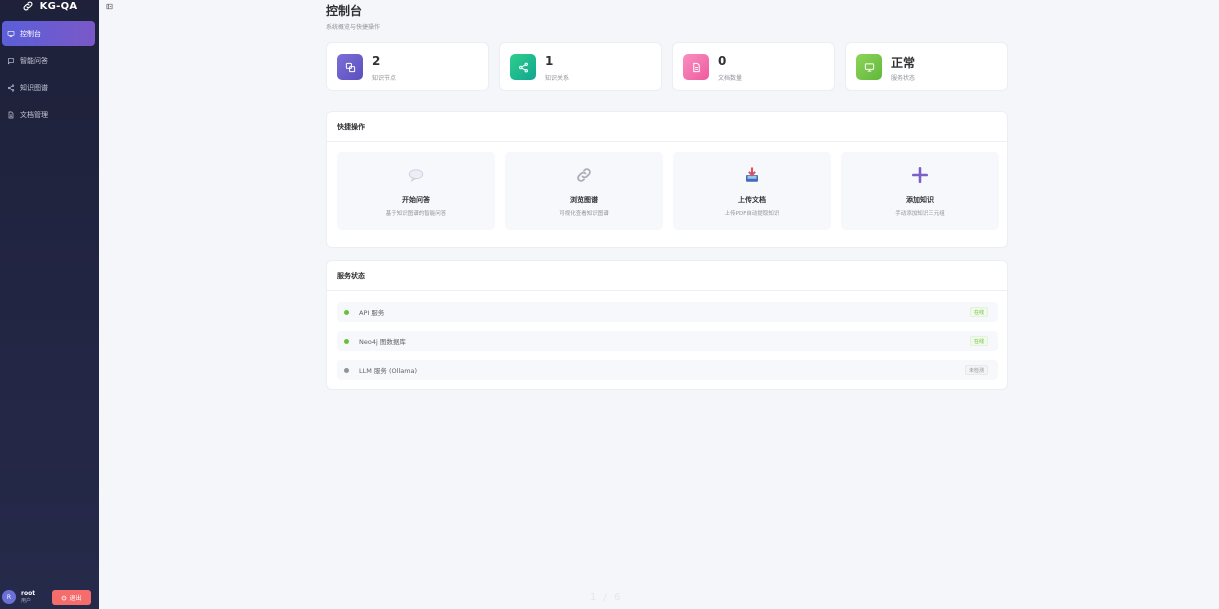  I want to click on stat-label: 文档数量, so click(730, 78).